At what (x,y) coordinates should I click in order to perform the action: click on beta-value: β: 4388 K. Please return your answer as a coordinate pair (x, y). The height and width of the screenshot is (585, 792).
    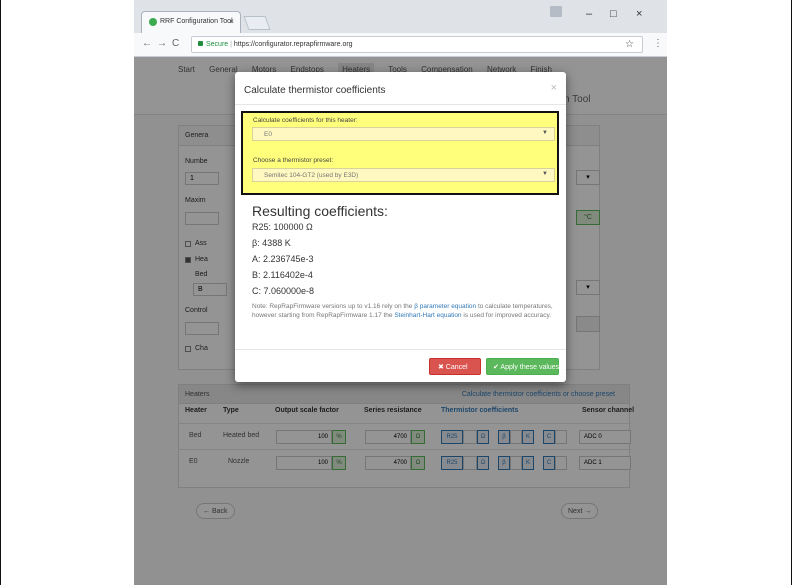
    Looking at the image, I should click on (271, 243).